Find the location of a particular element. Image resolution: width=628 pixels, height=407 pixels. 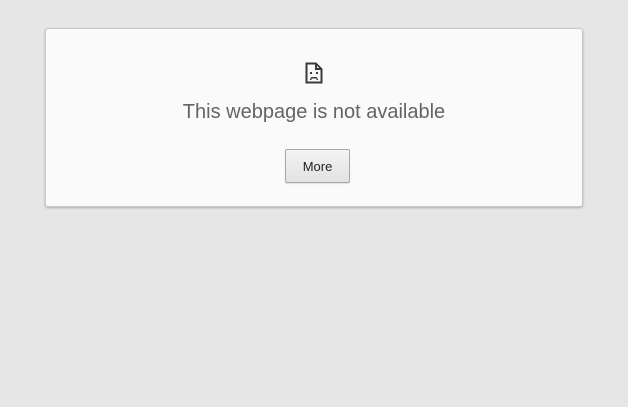

sad-page-icon is located at coordinates (314, 73).